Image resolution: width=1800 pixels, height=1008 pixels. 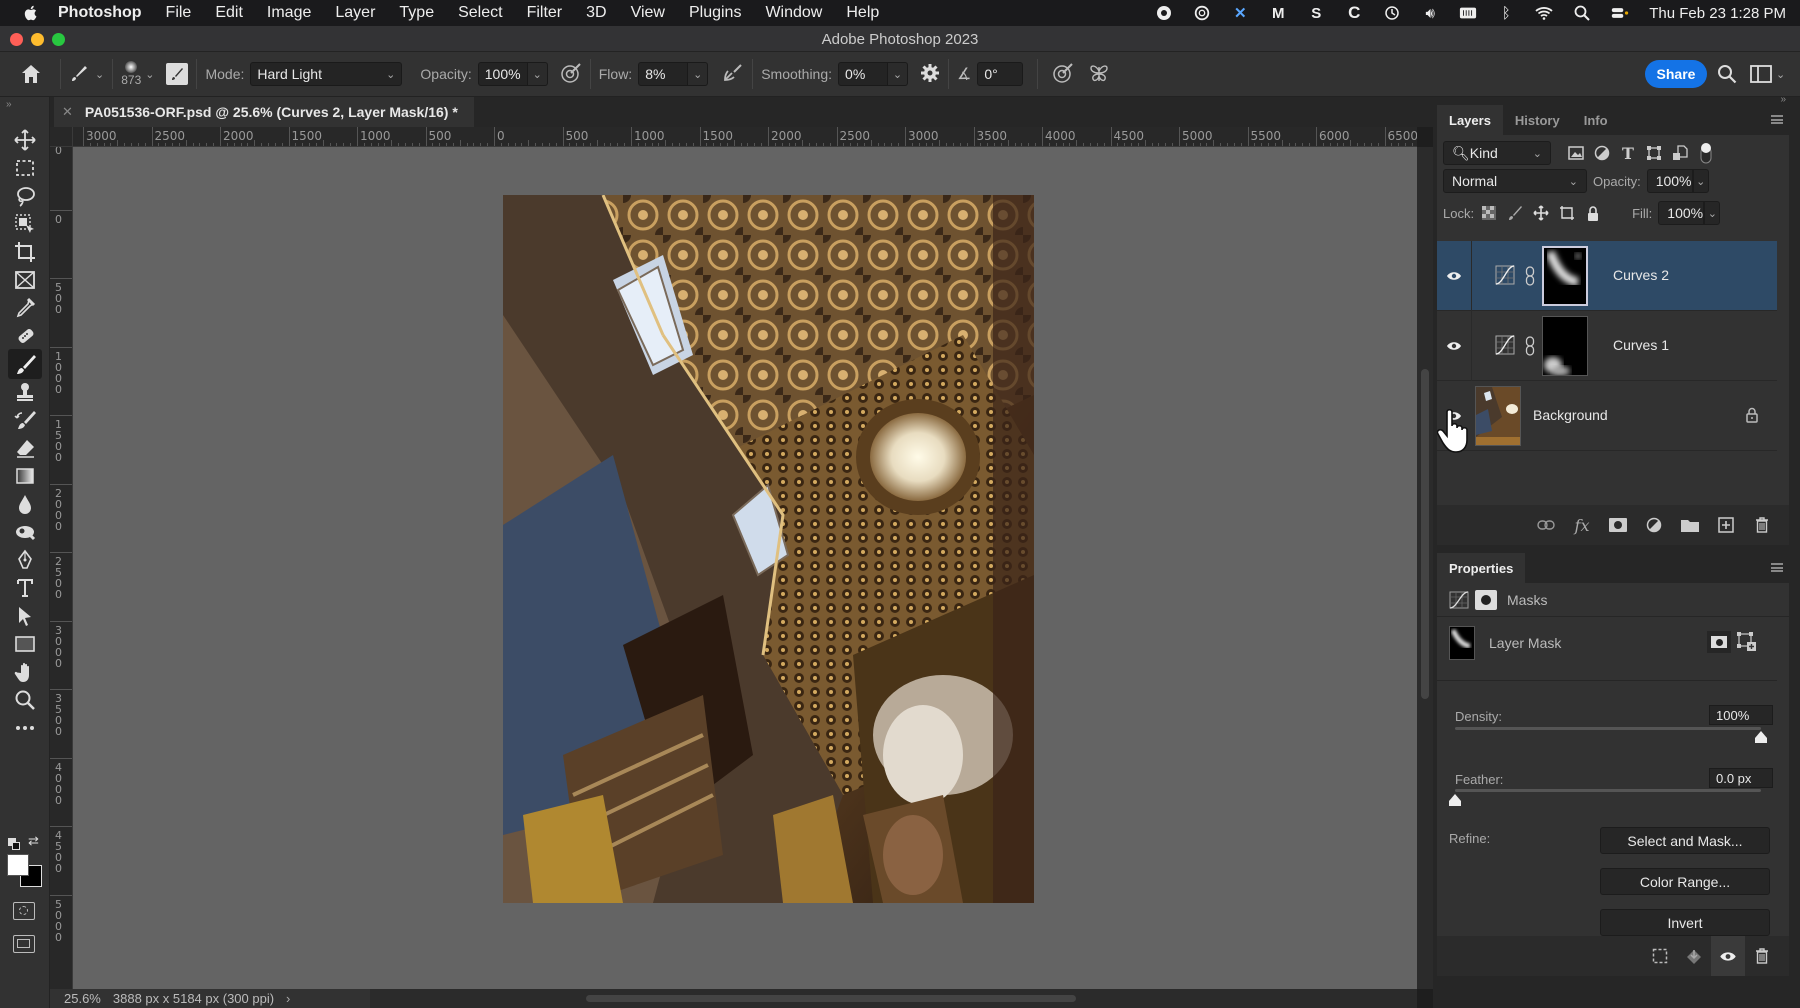 What do you see at coordinates (1240, 13) in the screenshot?
I see `vpn-icon: ✕` at bounding box center [1240, 13].